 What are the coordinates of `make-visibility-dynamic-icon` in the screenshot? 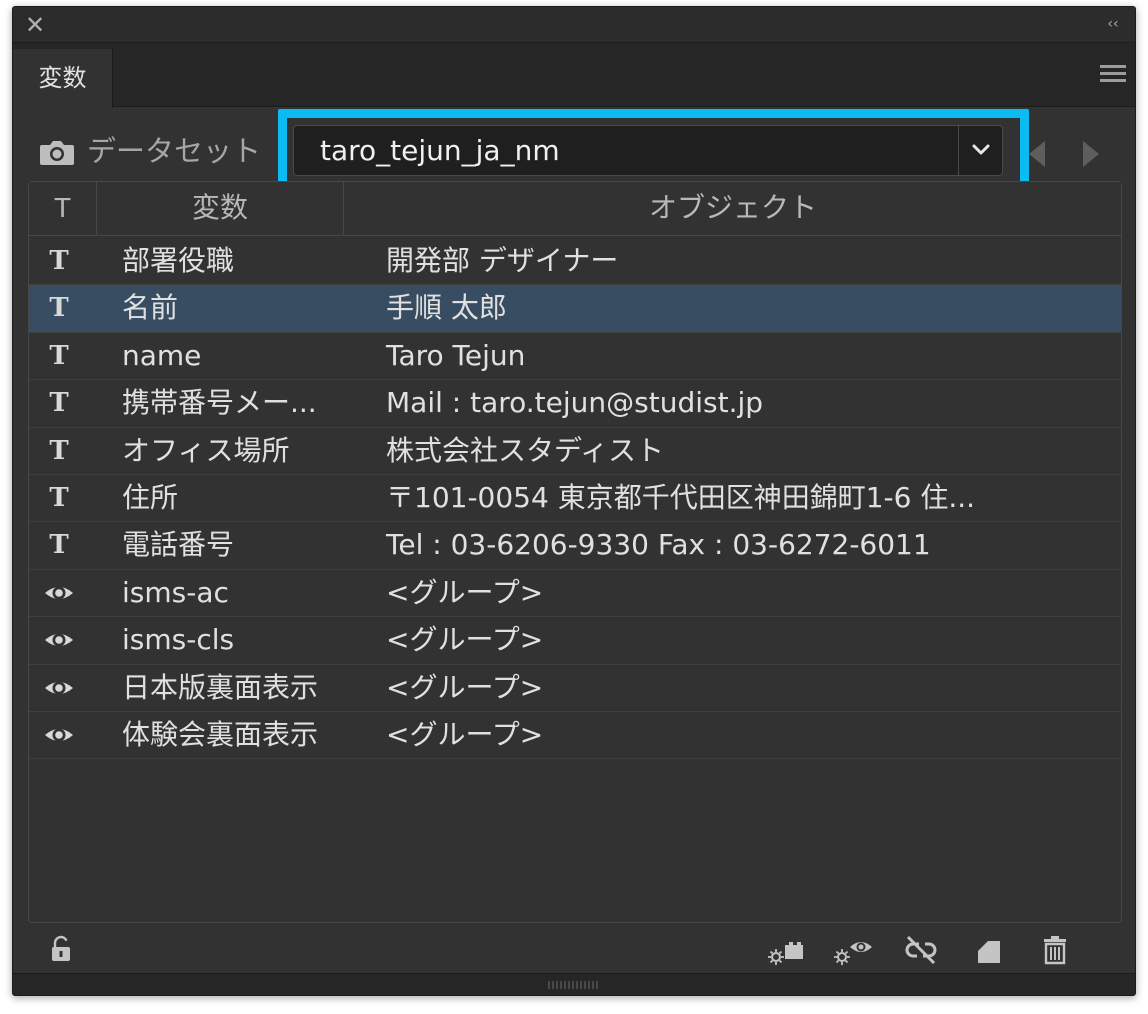 It's located at (853, 950).